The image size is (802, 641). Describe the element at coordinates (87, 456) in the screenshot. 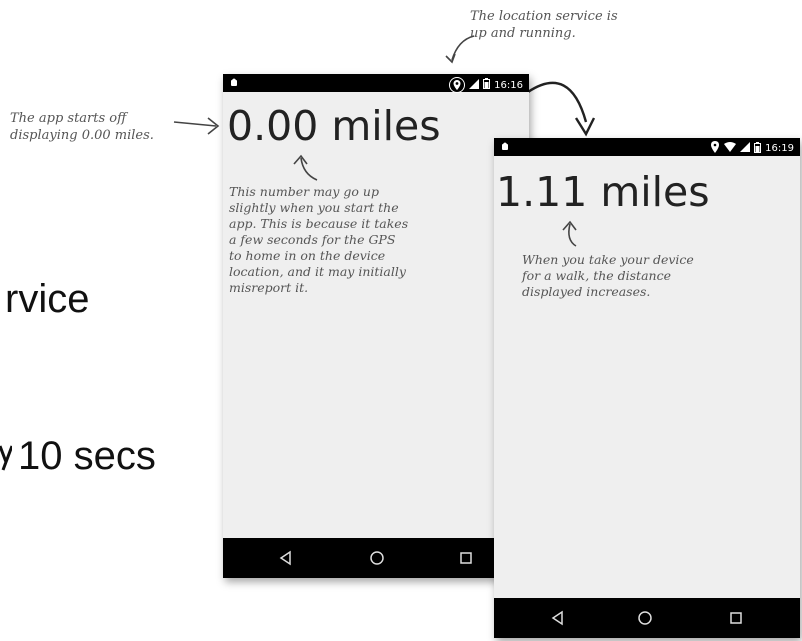

I see `slide-text-secs: 10 secs` at that location.